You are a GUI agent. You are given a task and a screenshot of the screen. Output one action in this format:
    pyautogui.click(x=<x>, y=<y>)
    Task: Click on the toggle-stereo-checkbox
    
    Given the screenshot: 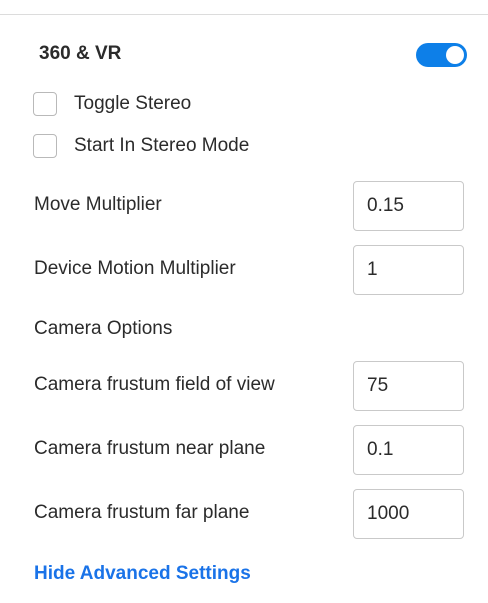 What is the action you would take?
    pyautogui.click(x=45, y=104)
    